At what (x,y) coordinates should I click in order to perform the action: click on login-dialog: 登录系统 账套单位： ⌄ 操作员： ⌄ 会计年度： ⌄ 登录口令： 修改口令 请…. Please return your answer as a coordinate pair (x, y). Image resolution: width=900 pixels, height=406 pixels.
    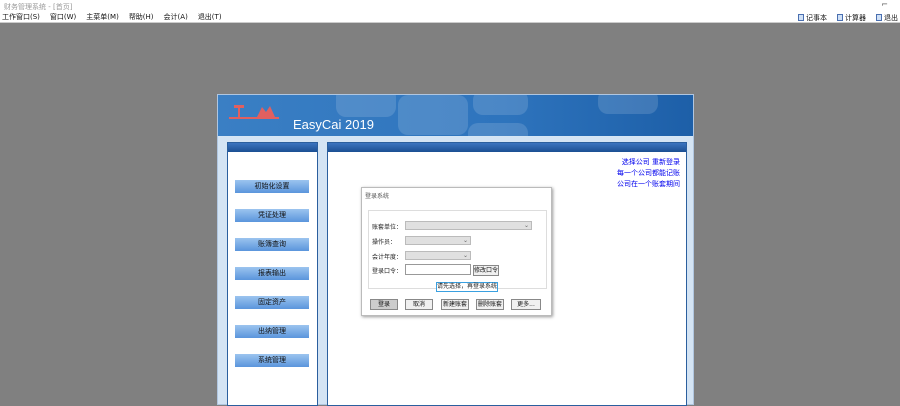
    Looking at the image, I should click on (456, 251).